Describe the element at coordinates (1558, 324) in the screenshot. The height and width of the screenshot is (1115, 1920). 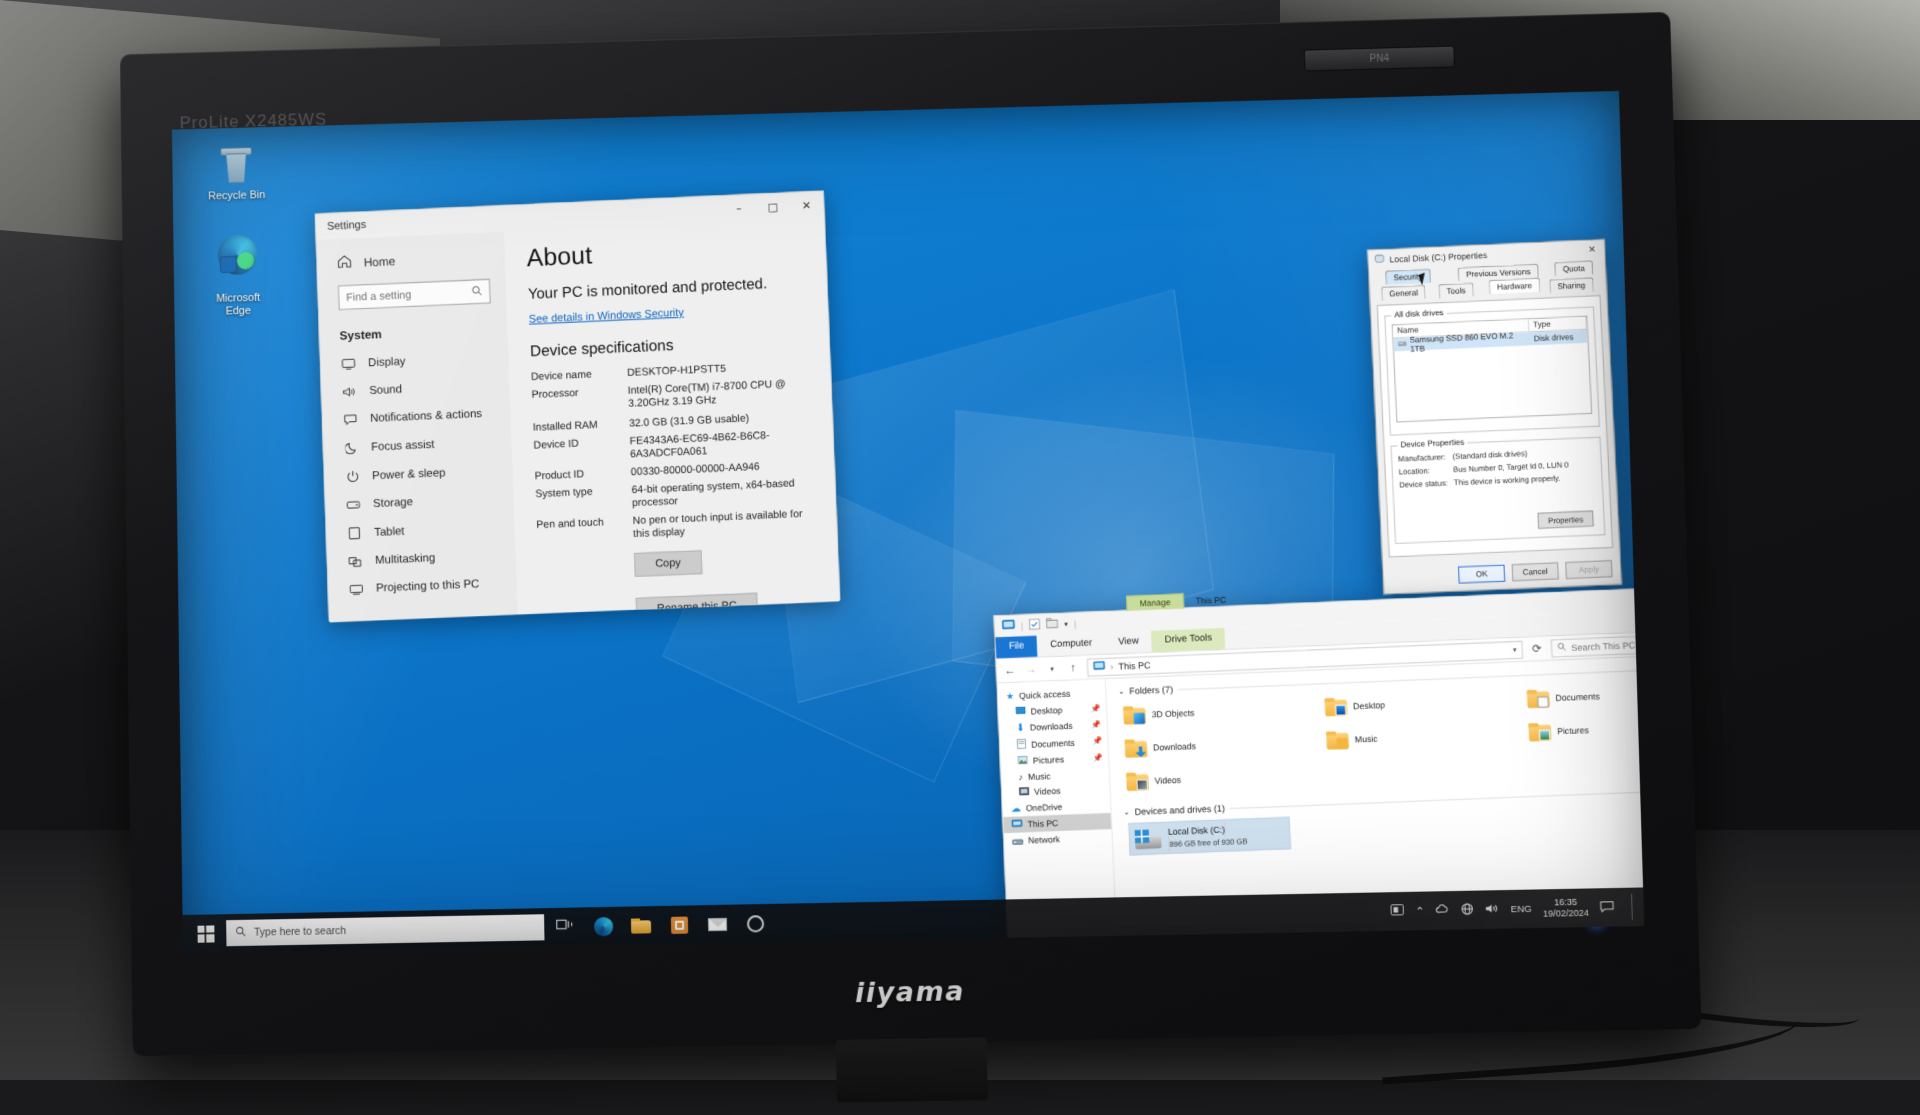
I see `column-header-type: Type` at that location.